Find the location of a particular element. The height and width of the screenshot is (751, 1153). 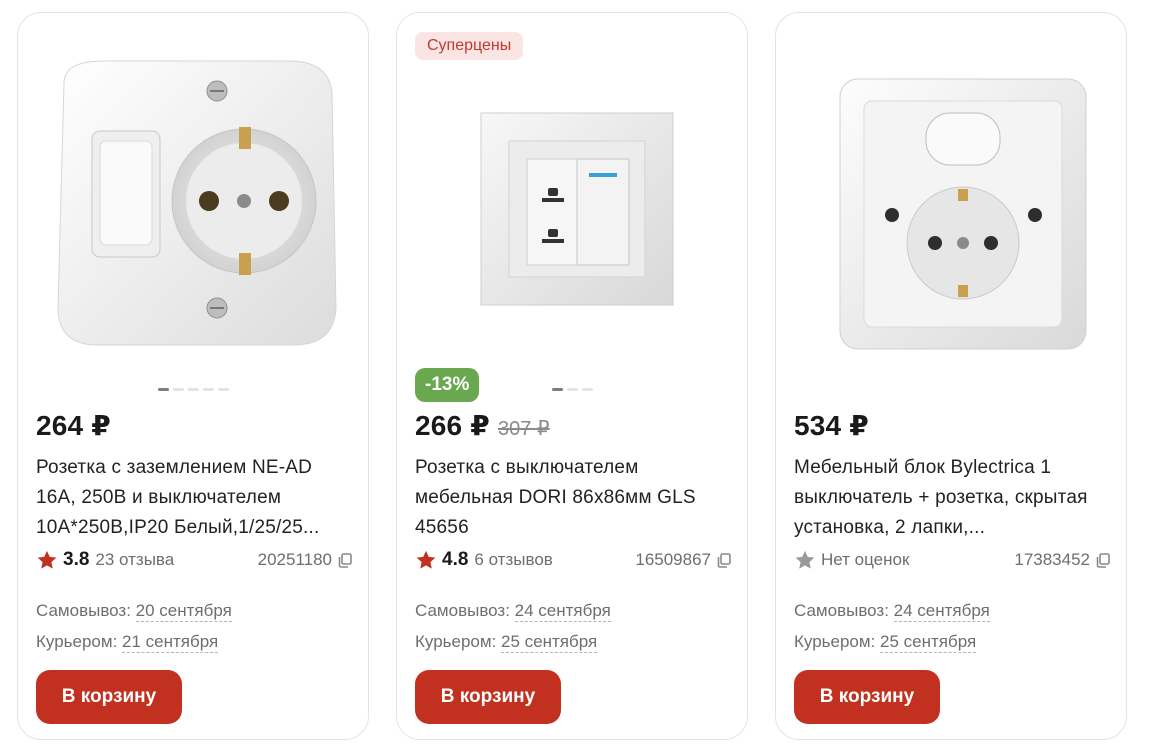

price: 534 ₽ is located at coordinates (831, 425).